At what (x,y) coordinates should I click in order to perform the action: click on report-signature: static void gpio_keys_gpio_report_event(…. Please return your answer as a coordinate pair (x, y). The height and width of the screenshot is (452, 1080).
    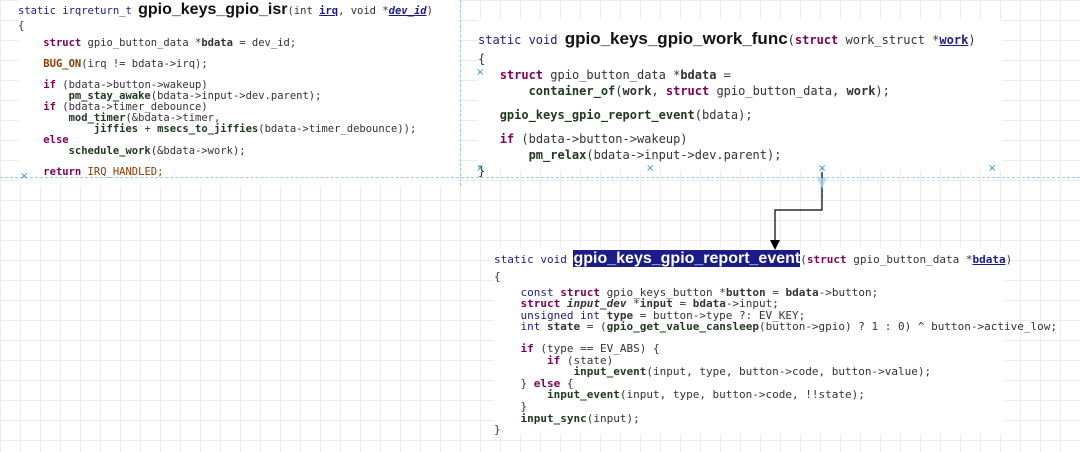
    Looking at the image, I should click on (753, 259).